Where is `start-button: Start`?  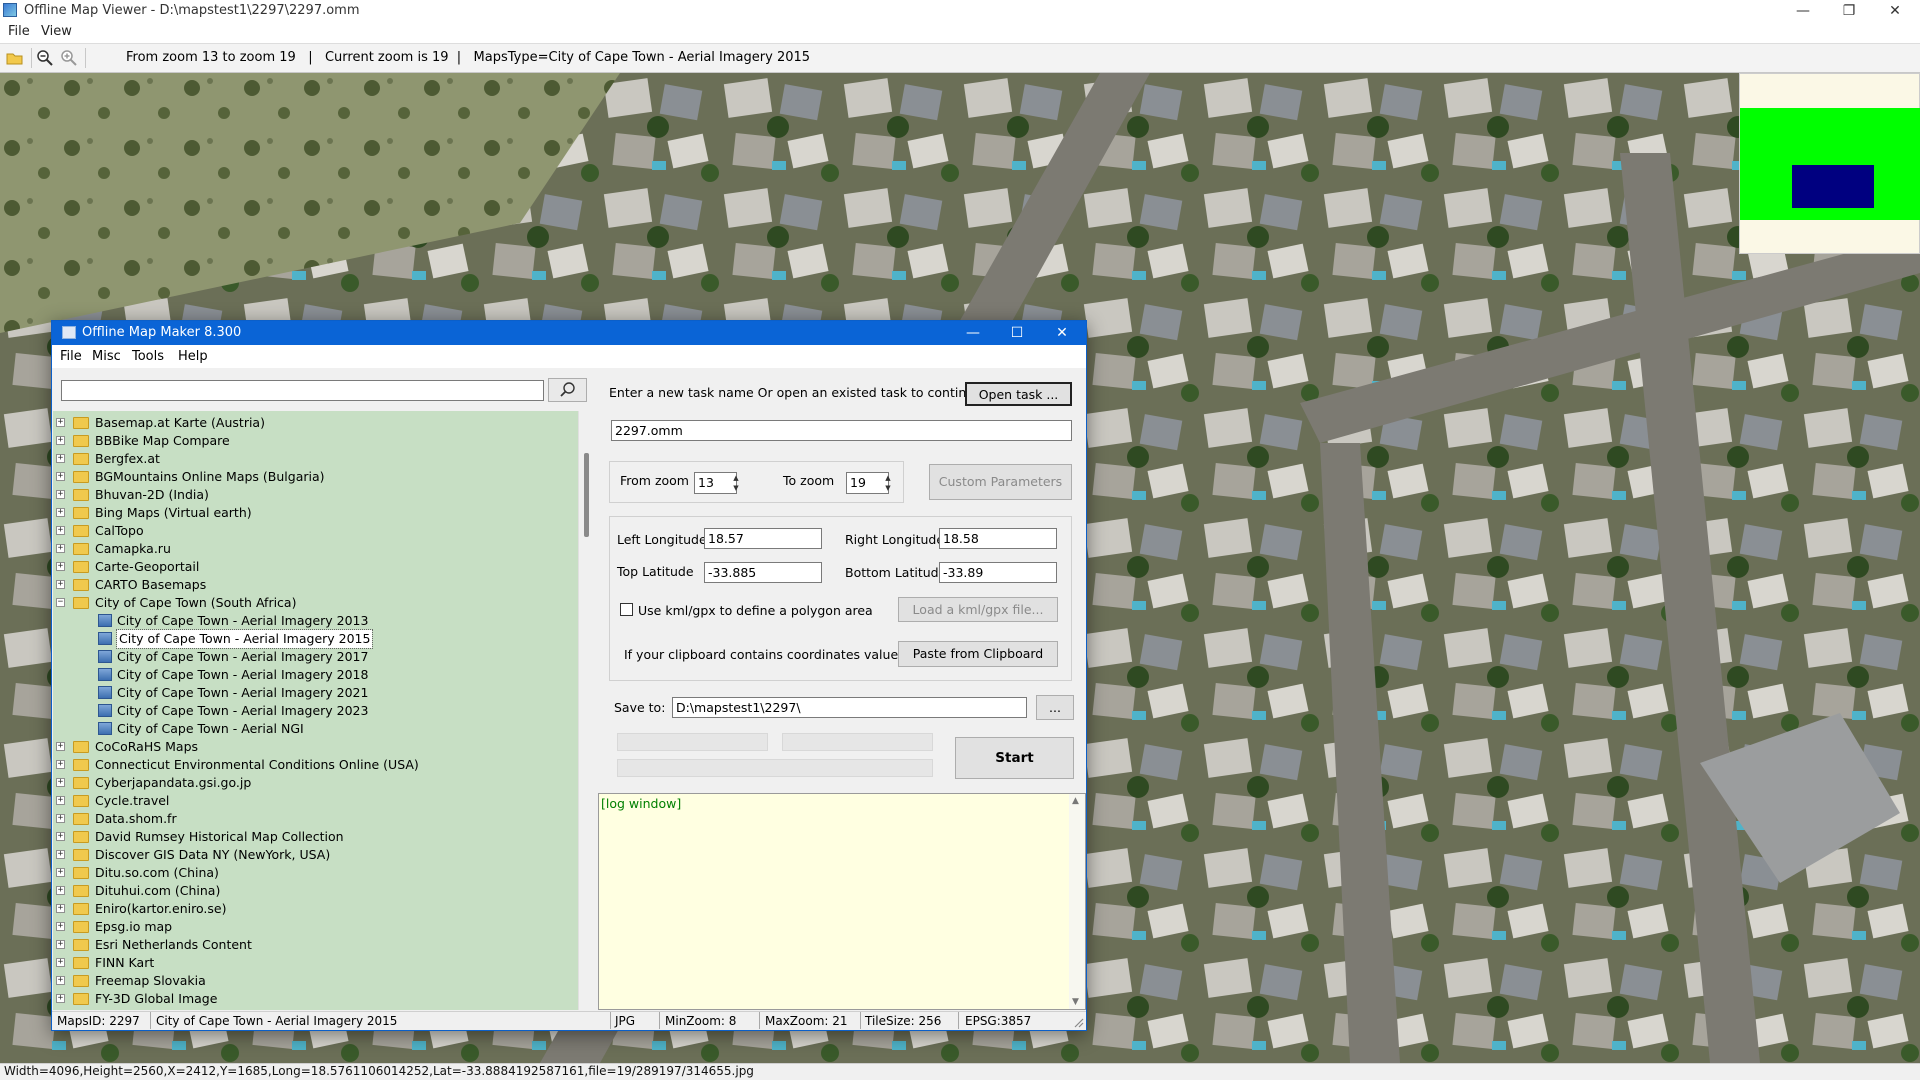
start-button: Start is located at coordinates (1014, 758).